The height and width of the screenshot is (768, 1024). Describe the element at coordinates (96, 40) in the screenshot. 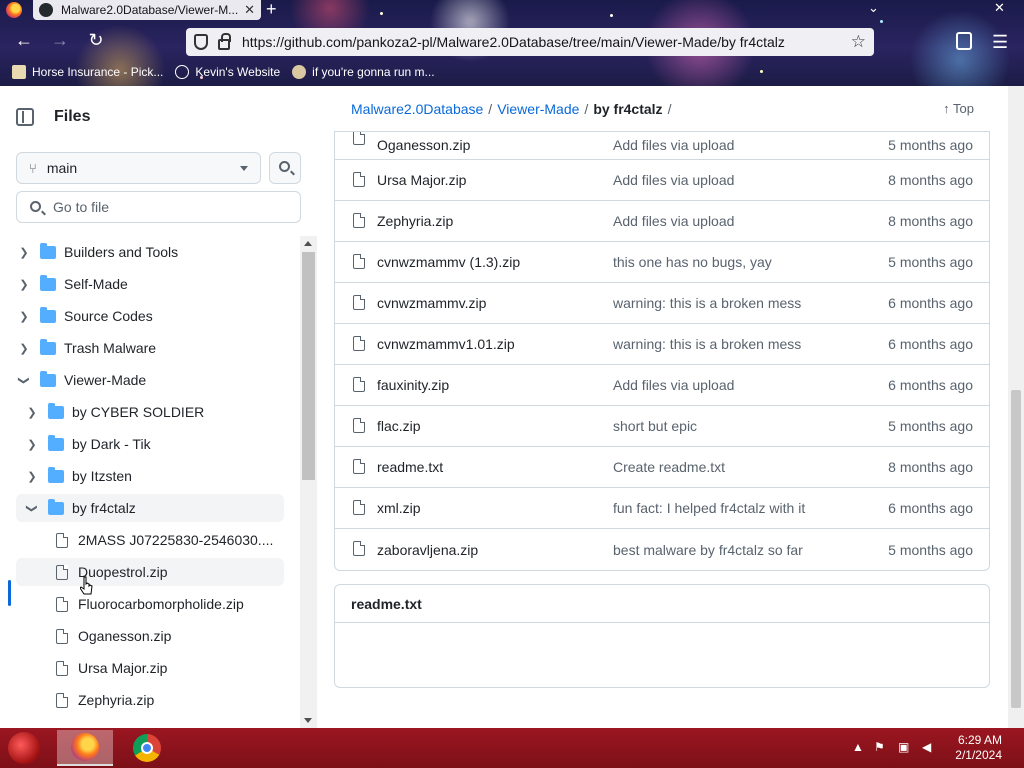

I see `reload-icon: ↻` at that location.